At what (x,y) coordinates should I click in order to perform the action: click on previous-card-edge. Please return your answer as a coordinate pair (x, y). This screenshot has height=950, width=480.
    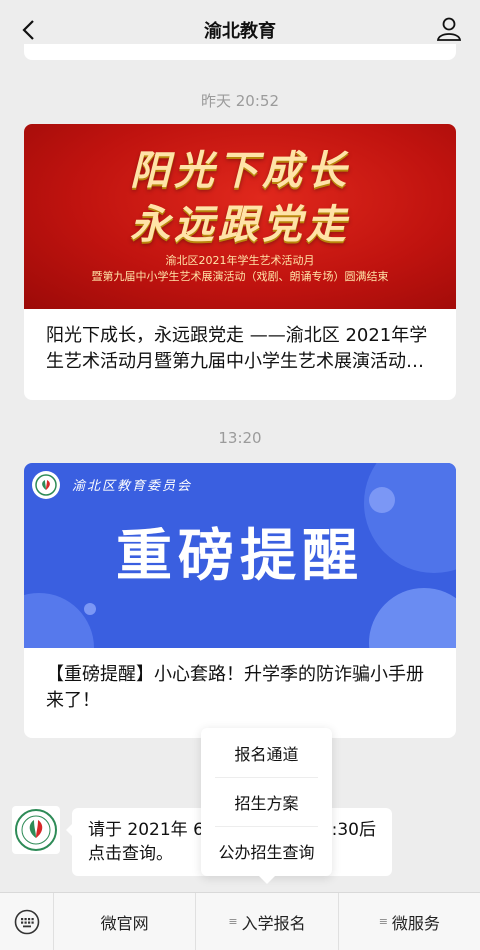
    Looking at the image, I should click on (240, 52).